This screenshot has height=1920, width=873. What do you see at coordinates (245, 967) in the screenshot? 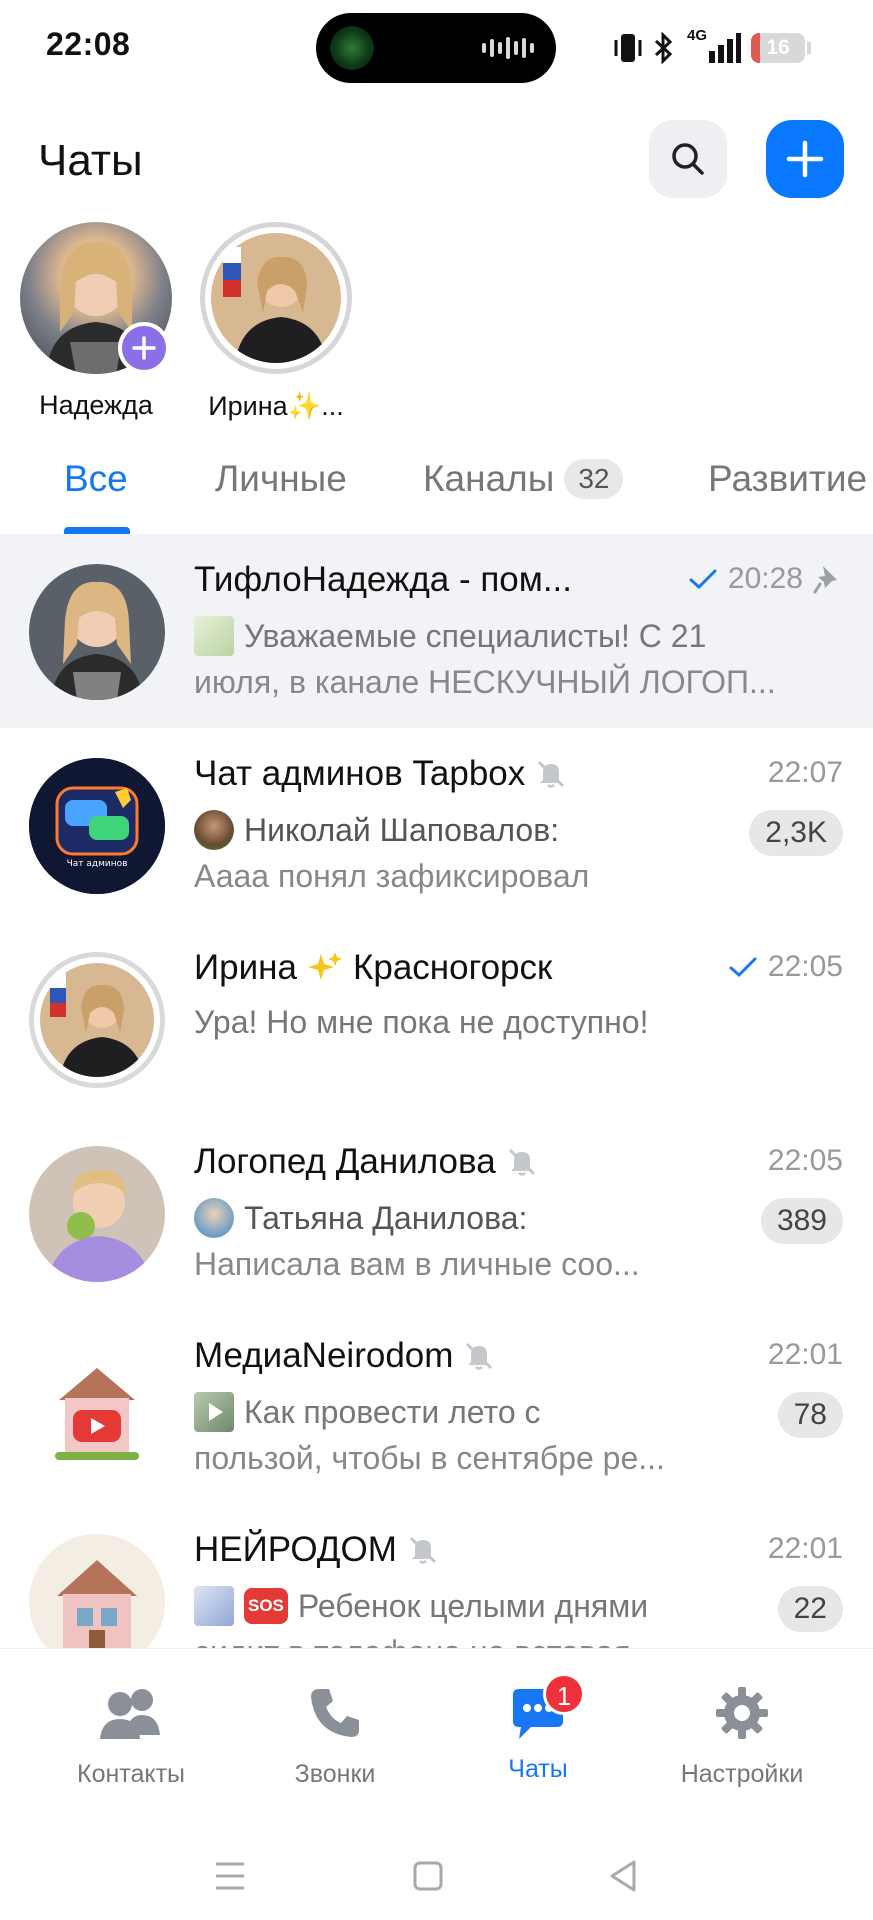
I see `chat-title: Ирина` at bounding box center [245, 967].